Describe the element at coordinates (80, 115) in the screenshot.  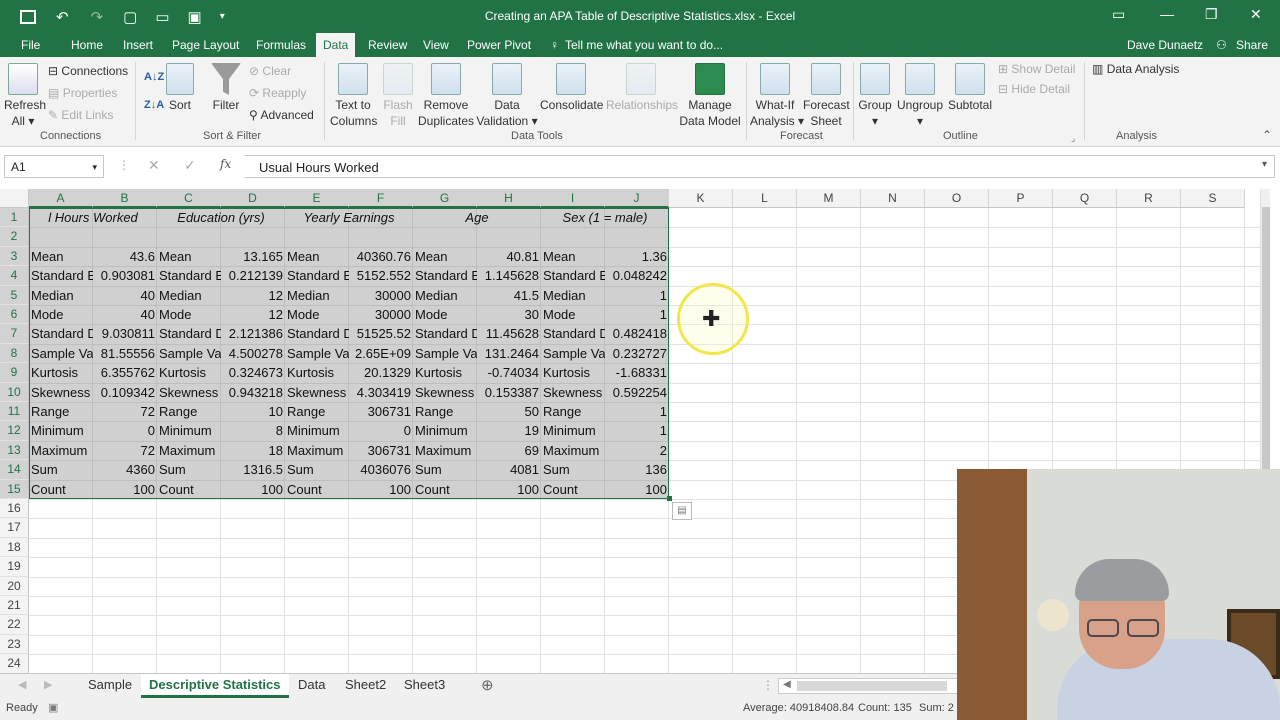
I see `edit-links-button: ✎ Edit Links` at that location.